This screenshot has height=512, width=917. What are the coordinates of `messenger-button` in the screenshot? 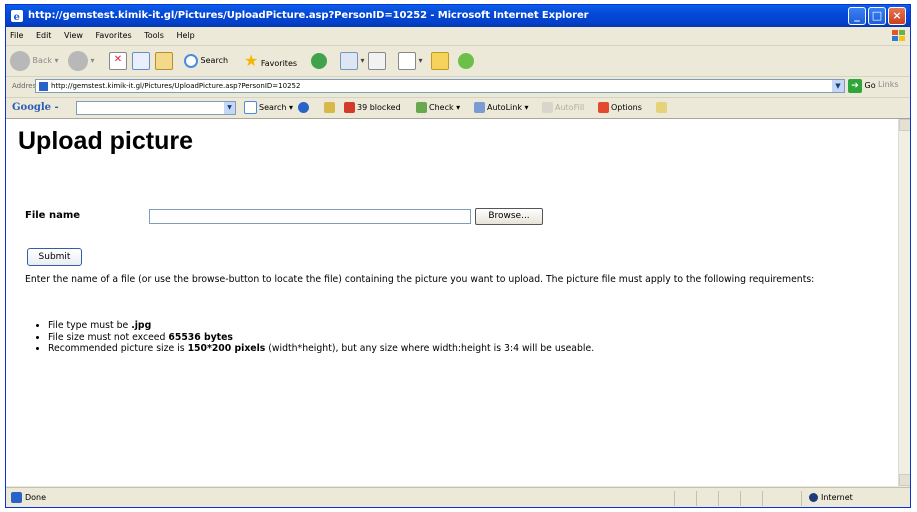 It's located at (466, 61).